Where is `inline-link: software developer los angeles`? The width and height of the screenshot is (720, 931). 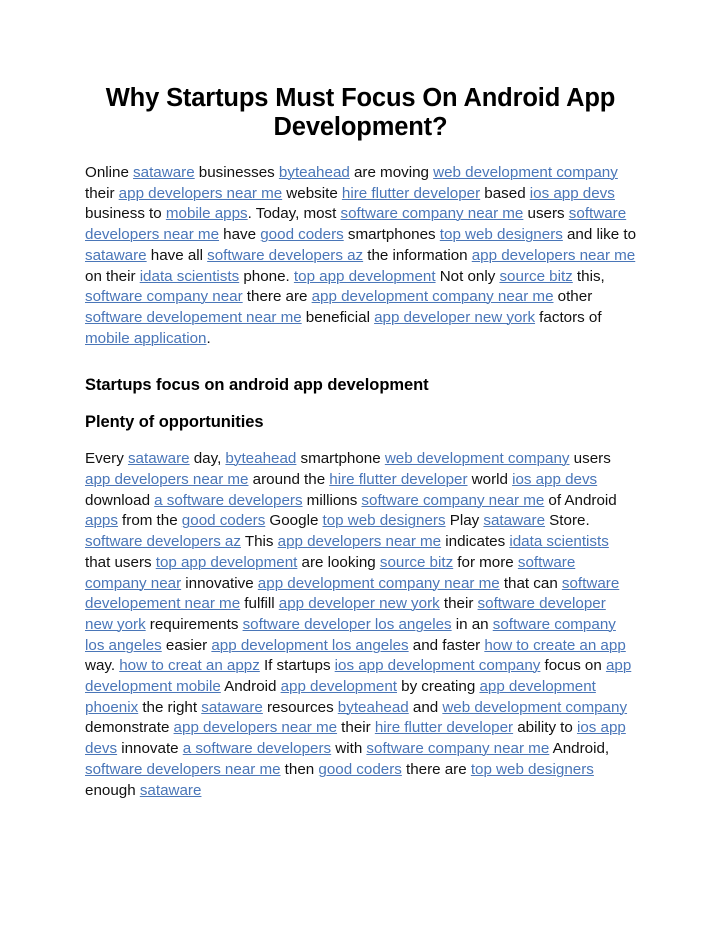
inline-link: software developer los angeles is located at coordinates (347, 624).